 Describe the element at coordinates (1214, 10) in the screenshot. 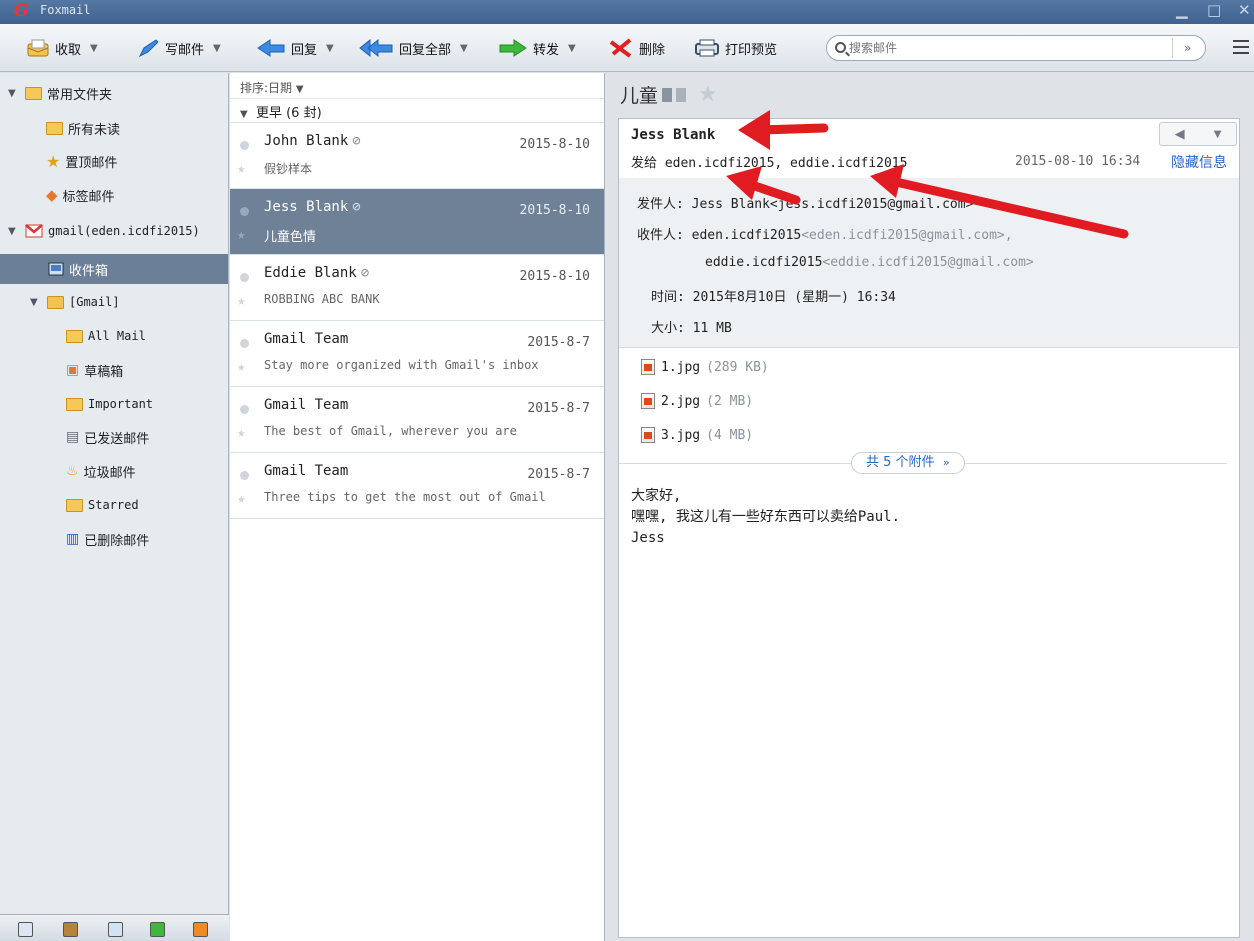

I see `maximize-icon: □` at that location.